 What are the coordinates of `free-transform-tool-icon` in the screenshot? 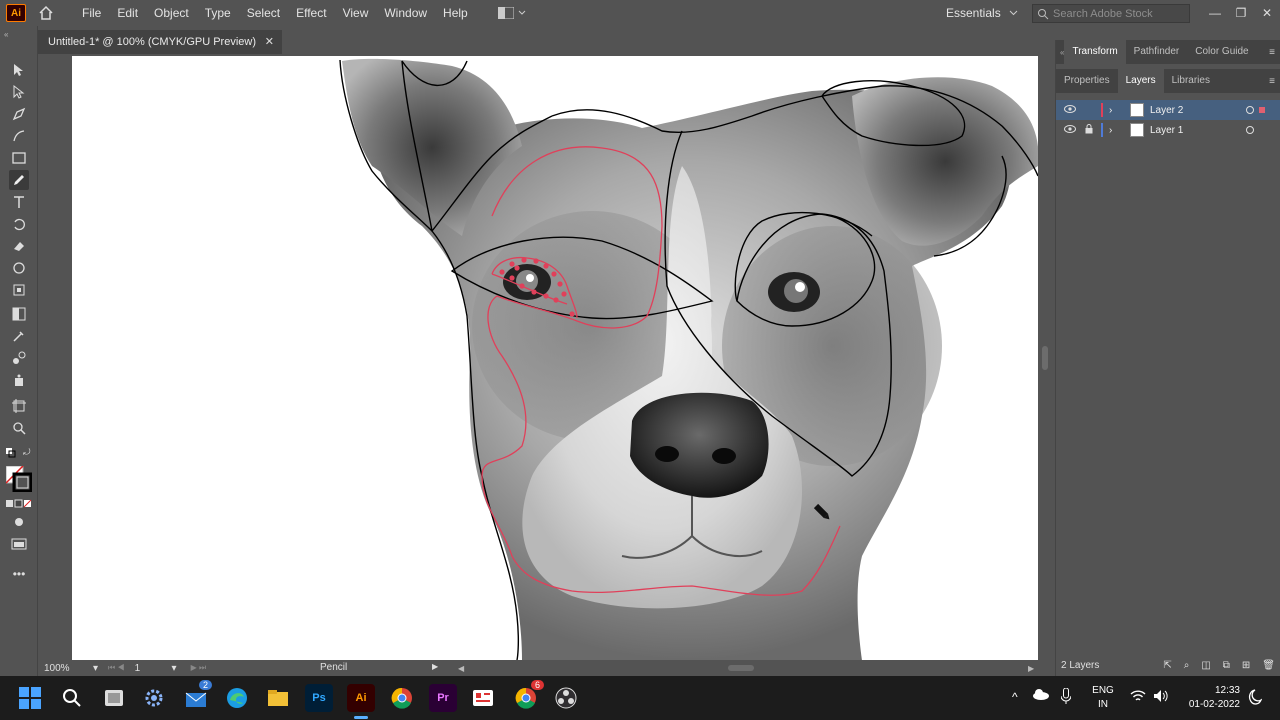 It's located at (19, 290).